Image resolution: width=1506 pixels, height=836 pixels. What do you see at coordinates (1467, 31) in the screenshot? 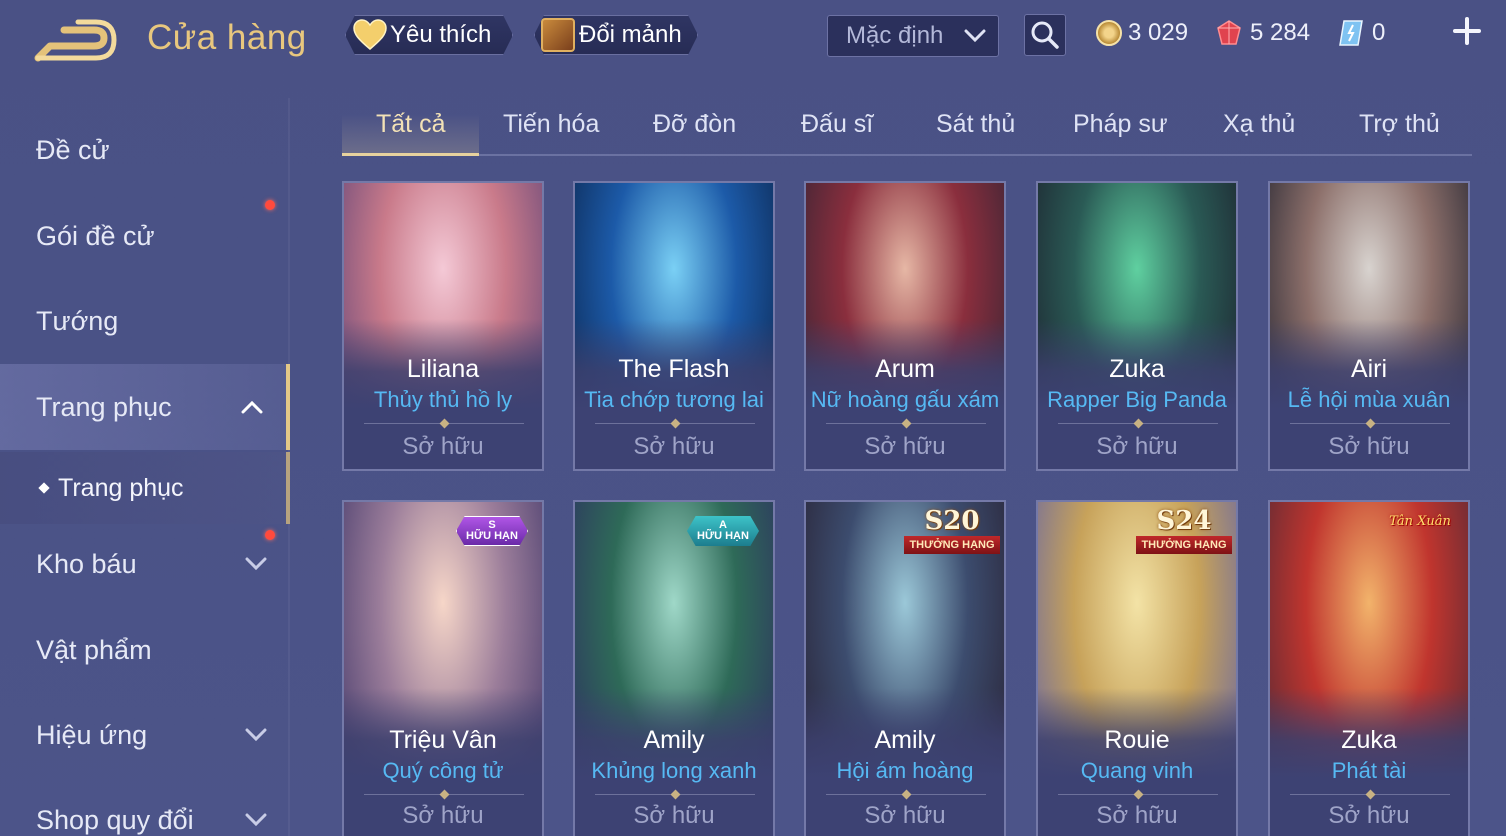
I see `plus-icon` at bounding box center [1467, 31].